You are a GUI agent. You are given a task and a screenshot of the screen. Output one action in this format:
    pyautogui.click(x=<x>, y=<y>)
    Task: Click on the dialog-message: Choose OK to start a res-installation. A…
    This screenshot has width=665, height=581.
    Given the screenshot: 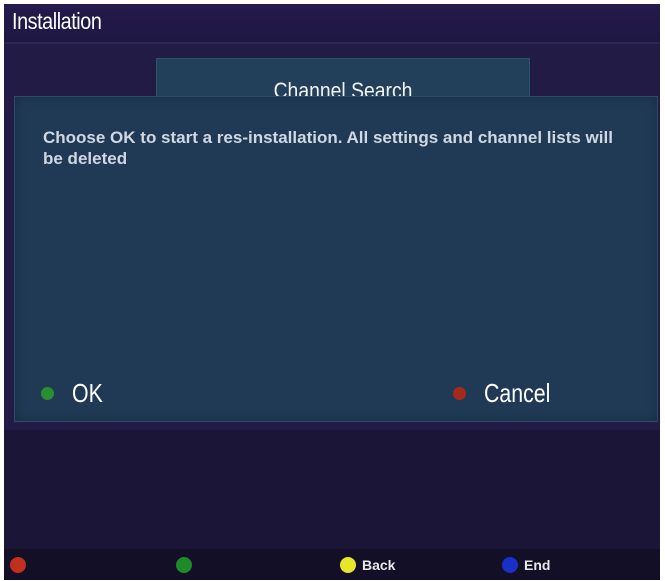 What is the action you would take?
    pyautogui.click(x=328, y=148)
    